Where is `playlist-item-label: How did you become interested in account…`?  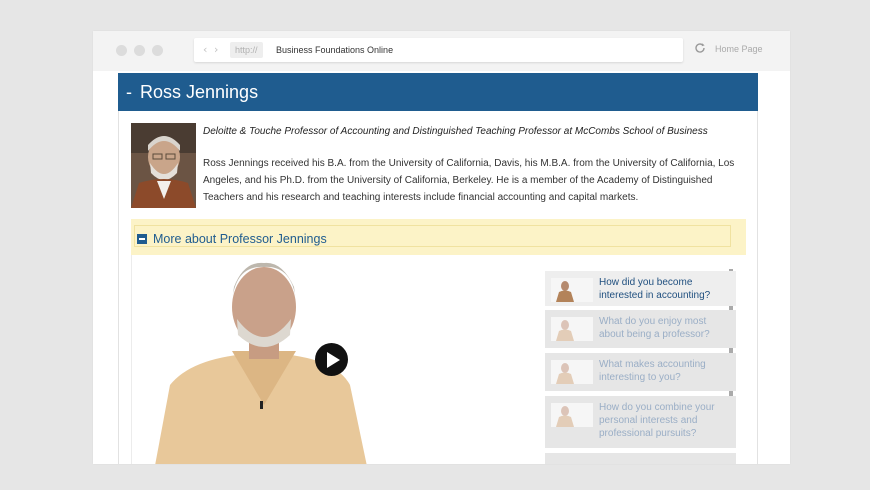 playlist-item-label: How did you become interested in account… is located at coordinates (655, 289).